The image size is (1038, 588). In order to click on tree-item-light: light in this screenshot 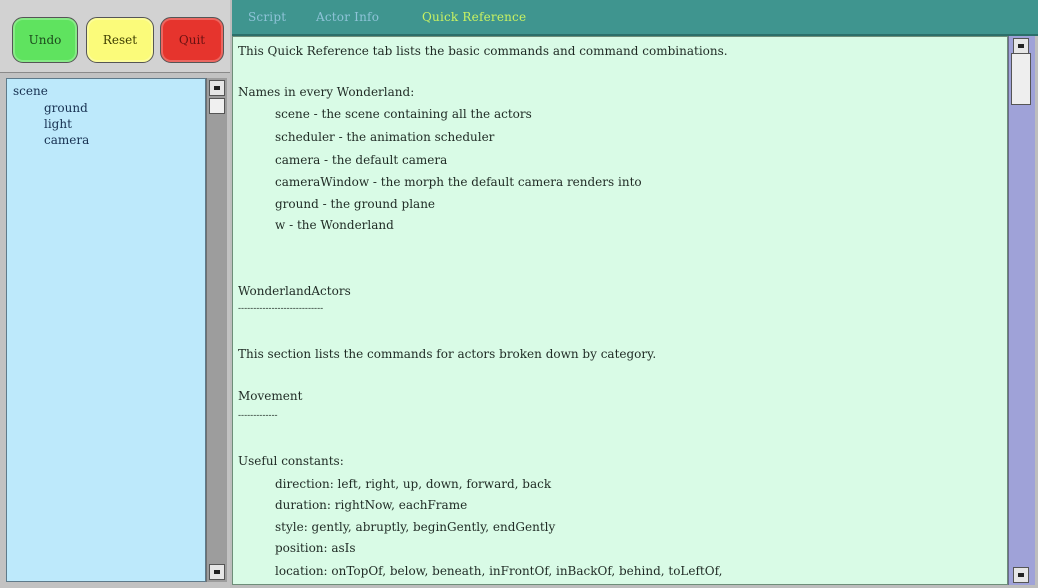, I will do `click(58, 124)`.